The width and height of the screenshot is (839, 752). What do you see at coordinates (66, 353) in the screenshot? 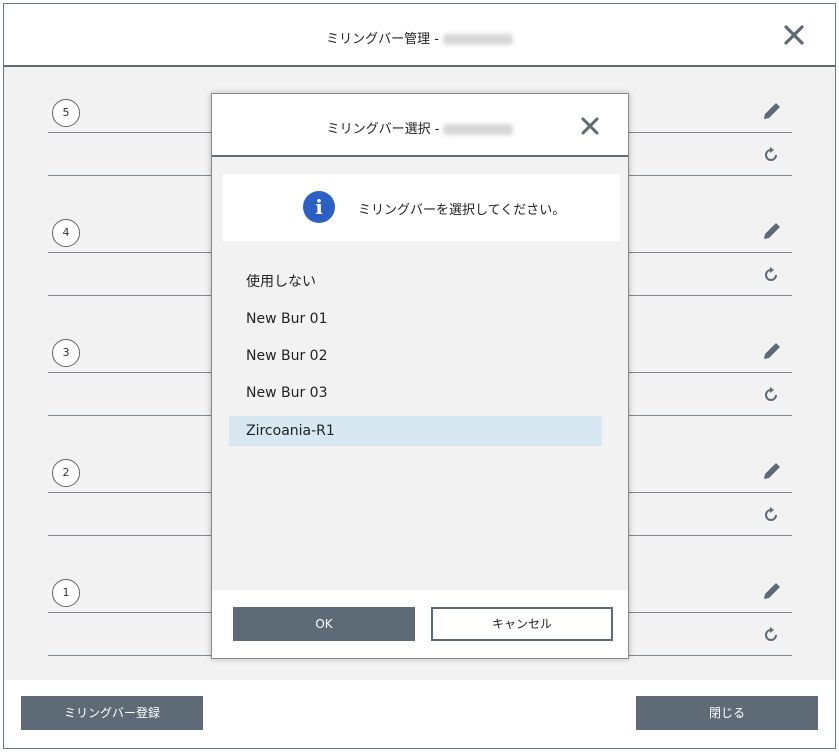
I see `slot-number-badge: 3` at bounding box center [66, 353].